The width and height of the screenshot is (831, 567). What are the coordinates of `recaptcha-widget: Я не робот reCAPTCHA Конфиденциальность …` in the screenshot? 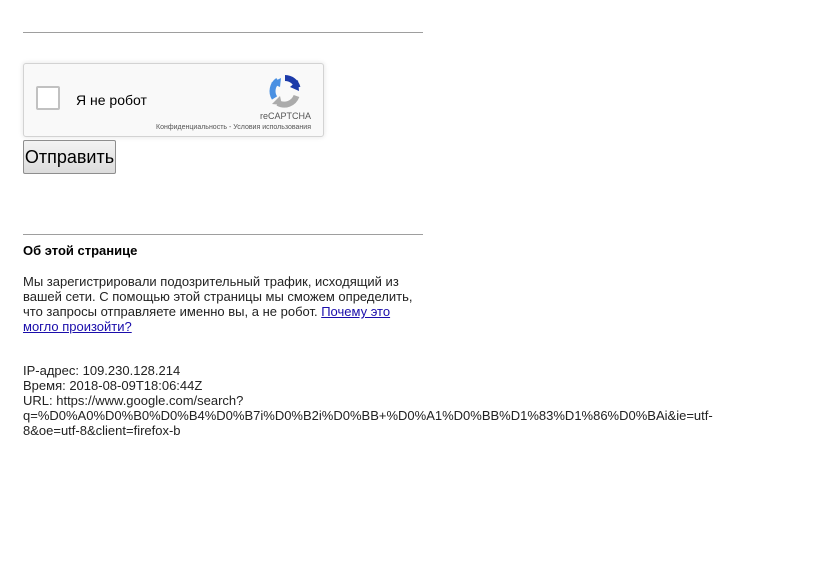 It's located at (173, 100).